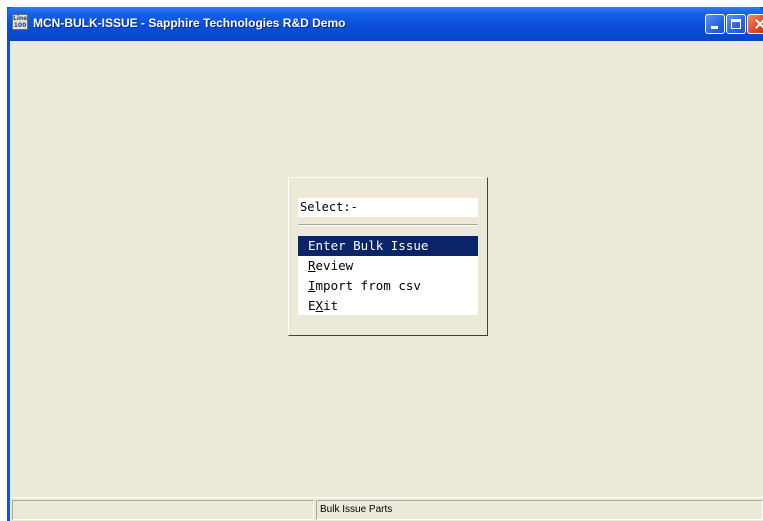 The width and height of the screenshot is (763, 521). I want to click on status-pane-message: Bulk Issue Parts, so click(539, 510).